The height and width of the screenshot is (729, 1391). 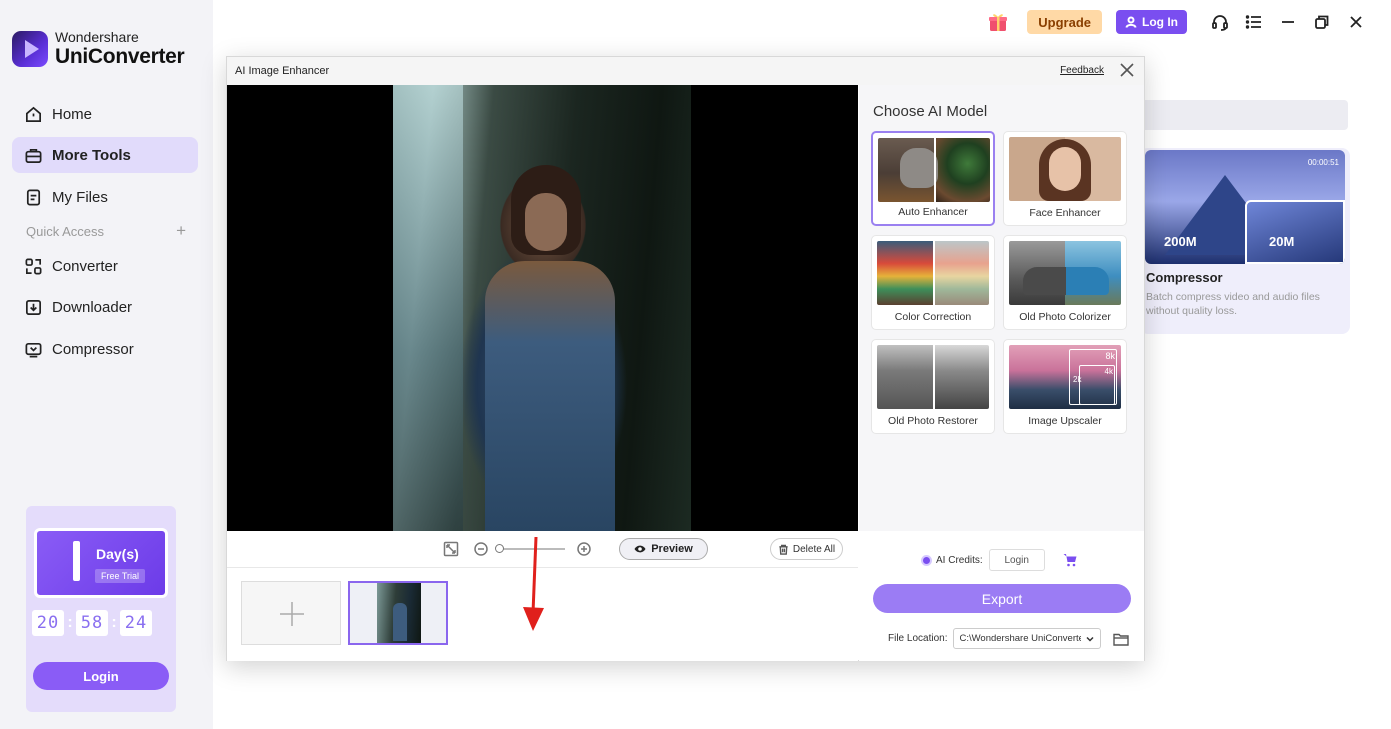 I want to click on file-location-select: C:\Wondershare UniConverter, so click(x=1027, y=638).